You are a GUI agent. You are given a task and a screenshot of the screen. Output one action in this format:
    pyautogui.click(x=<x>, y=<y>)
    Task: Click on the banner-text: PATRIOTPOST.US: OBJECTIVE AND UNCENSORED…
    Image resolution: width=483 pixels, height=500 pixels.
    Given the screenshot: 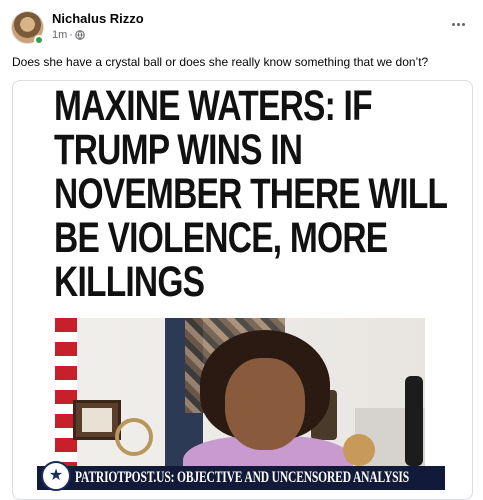 What is the action you would take?
    pyautogui.click(x=242, y=477)
    